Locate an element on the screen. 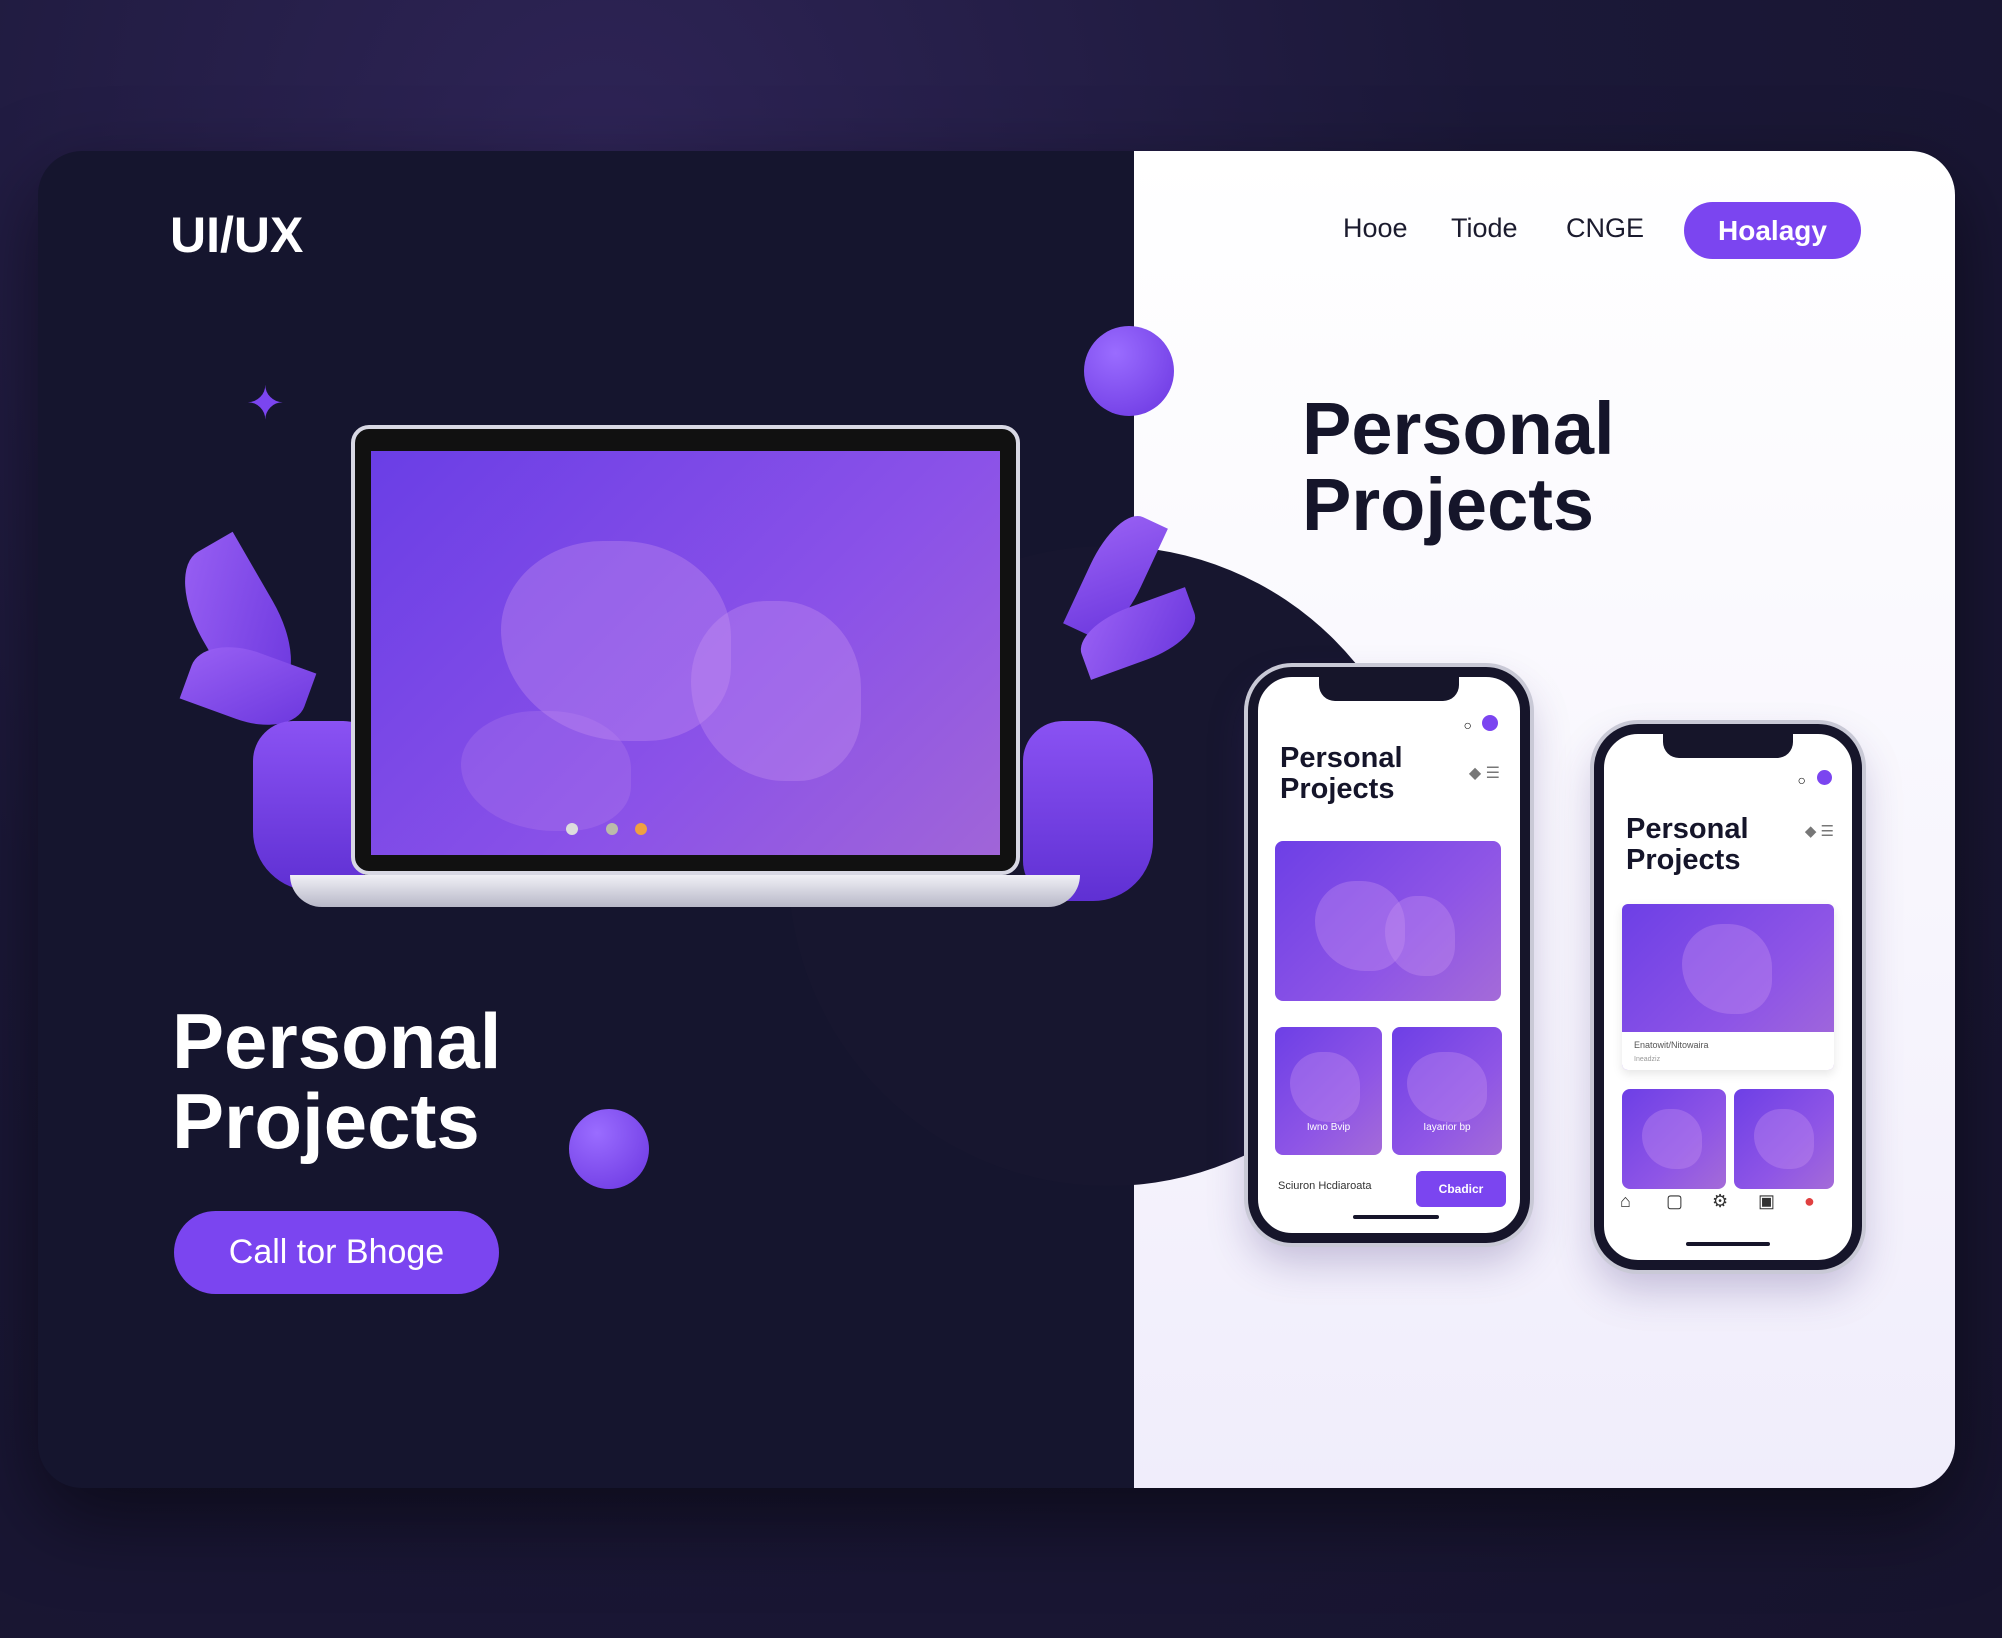 The width and height of the screenshot is (2002, 1638). cta-button: Call tor Bhoge is located at coordinates (336, 1252).